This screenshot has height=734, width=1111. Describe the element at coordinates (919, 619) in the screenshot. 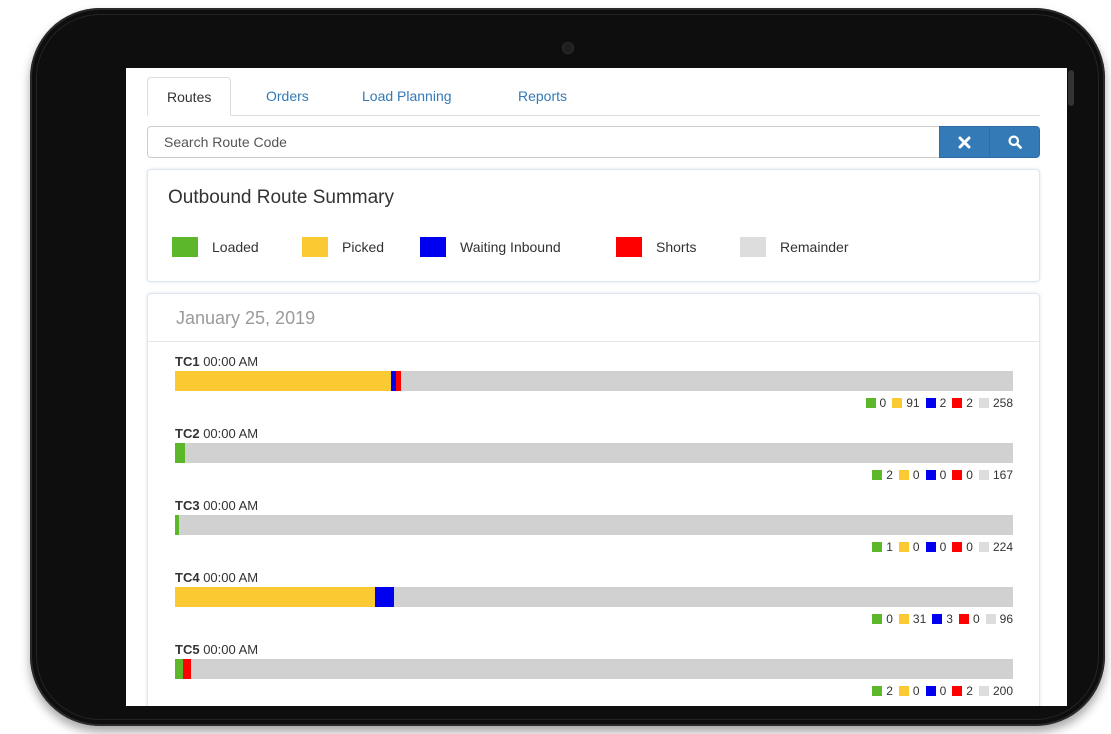

I see `count-picked: 31` at that location.